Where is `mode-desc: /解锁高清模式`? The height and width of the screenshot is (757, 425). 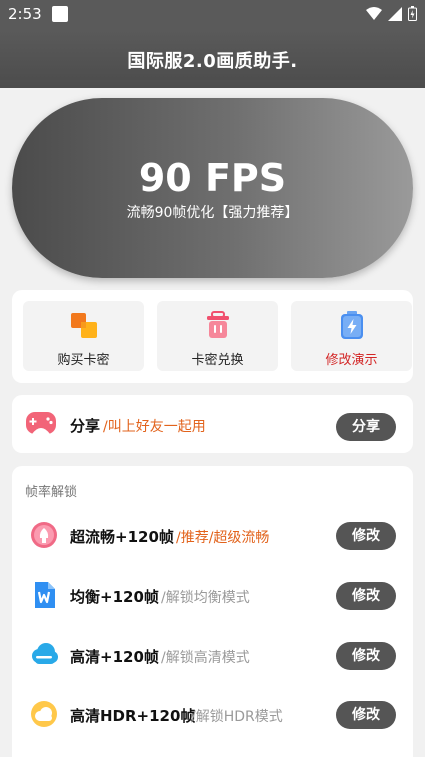 mode-desc: /解锁高清模式 is located at coordinates (205, 658).